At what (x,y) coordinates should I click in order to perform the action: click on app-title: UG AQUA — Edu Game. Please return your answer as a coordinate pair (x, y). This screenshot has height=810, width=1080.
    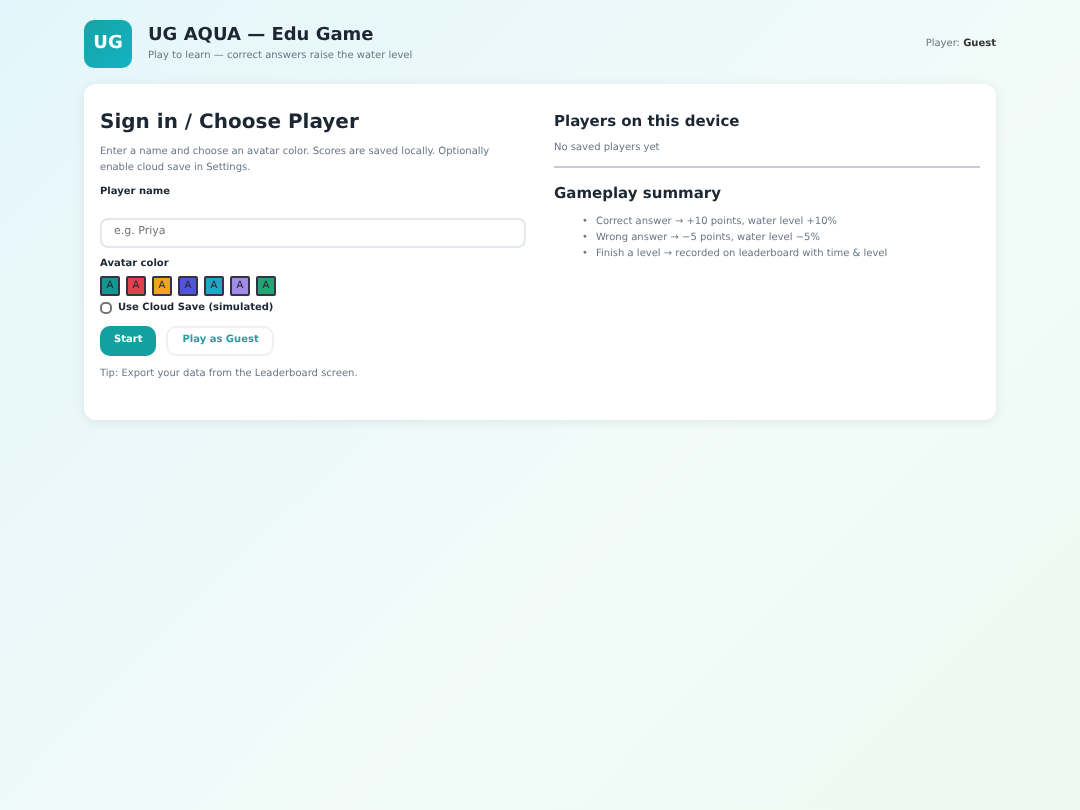
    Looking at the image, I should click on (262, 36).